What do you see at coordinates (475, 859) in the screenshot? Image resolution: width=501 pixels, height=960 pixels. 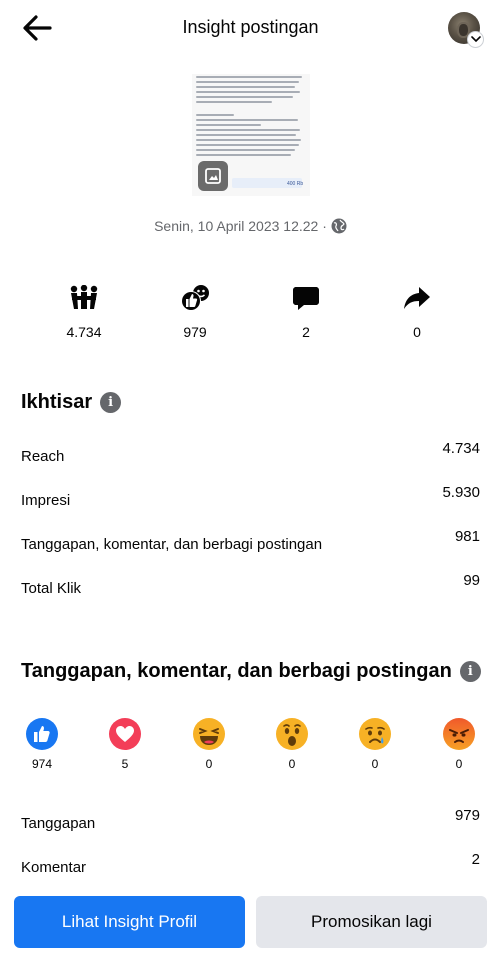 I see `metric-value: 2` at bounding box center [475, 859].